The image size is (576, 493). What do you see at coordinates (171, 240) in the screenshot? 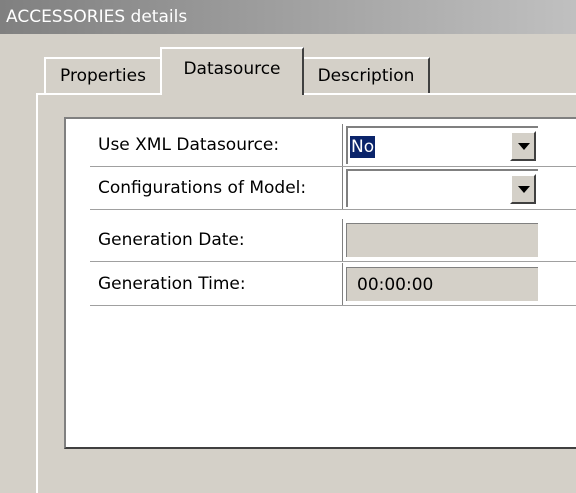
I see `field-label: Generation Date:` at bounding box center [171, 240].